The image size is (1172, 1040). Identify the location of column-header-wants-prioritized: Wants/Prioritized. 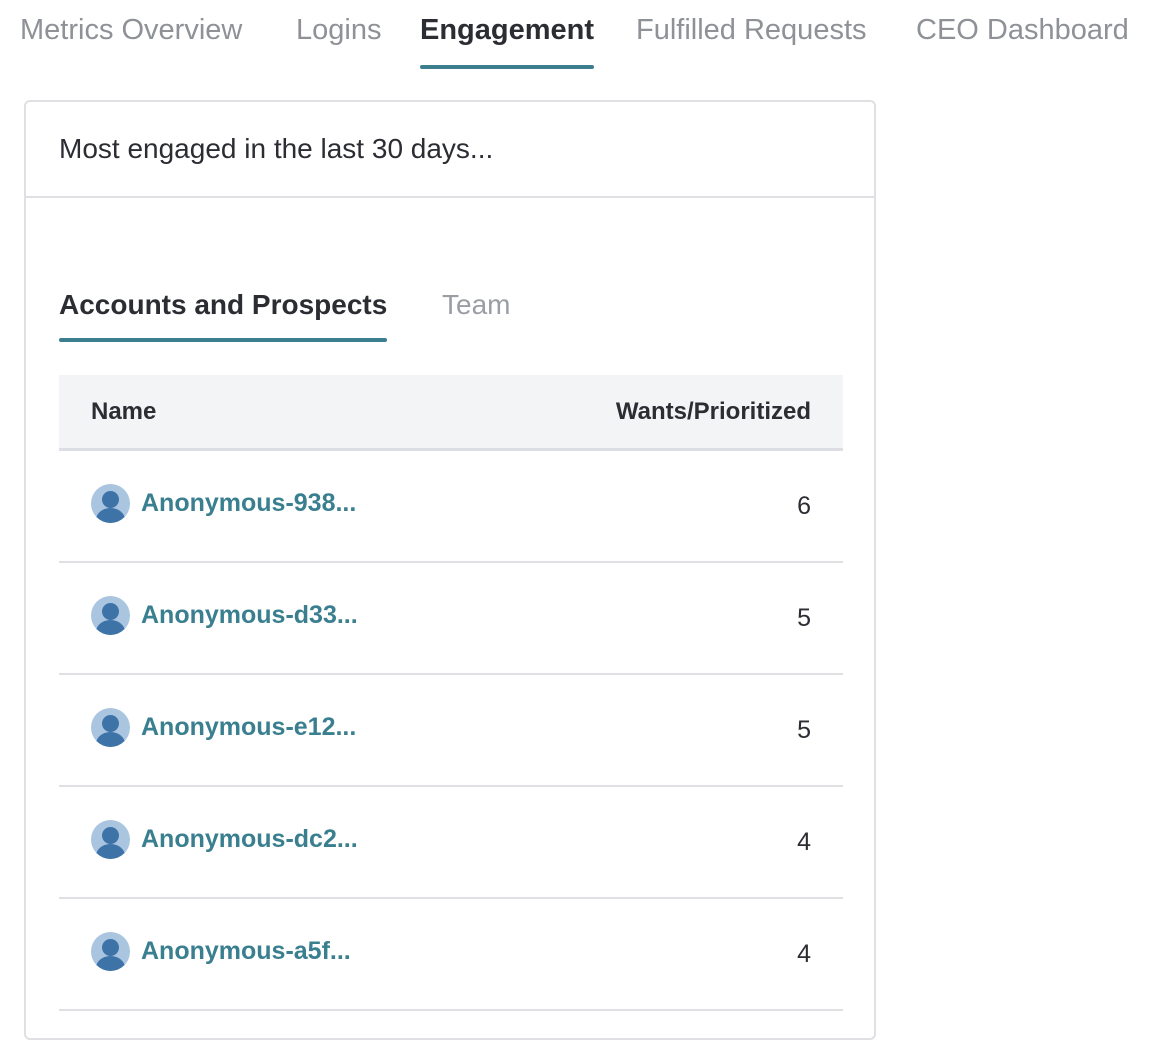
(713, 412).